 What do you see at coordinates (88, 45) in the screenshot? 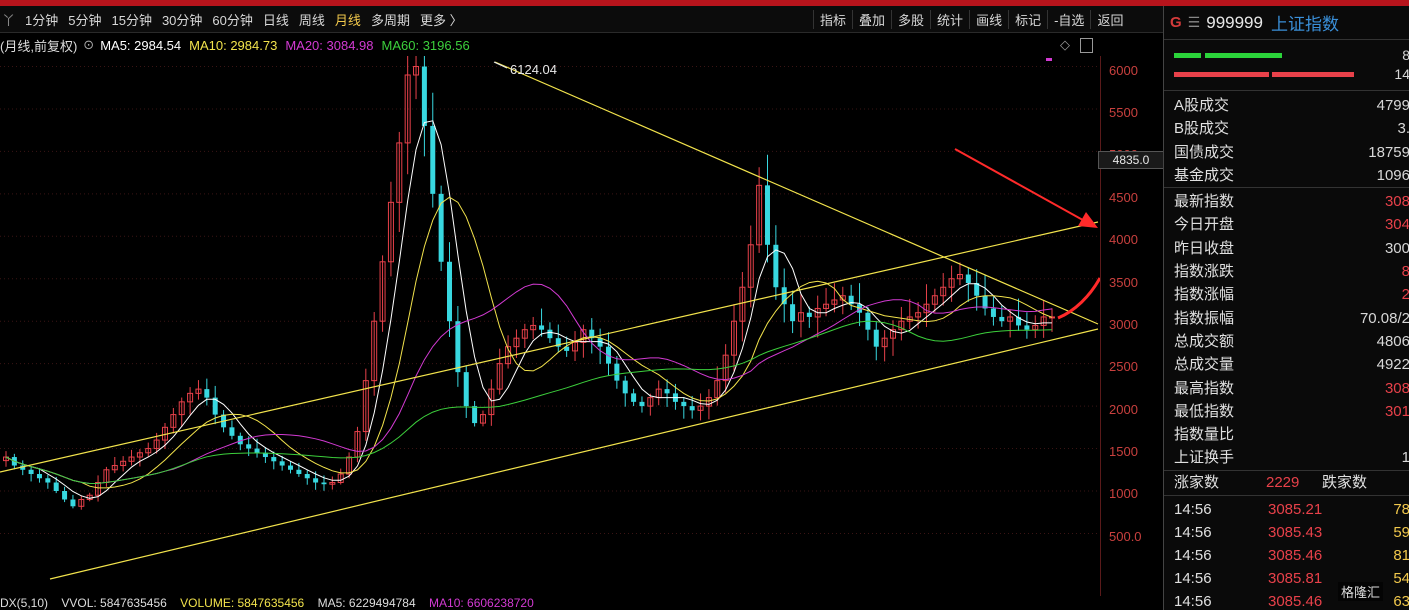
I see `legend-toggle-icon: ⊙` at bounding box center [88, 45].